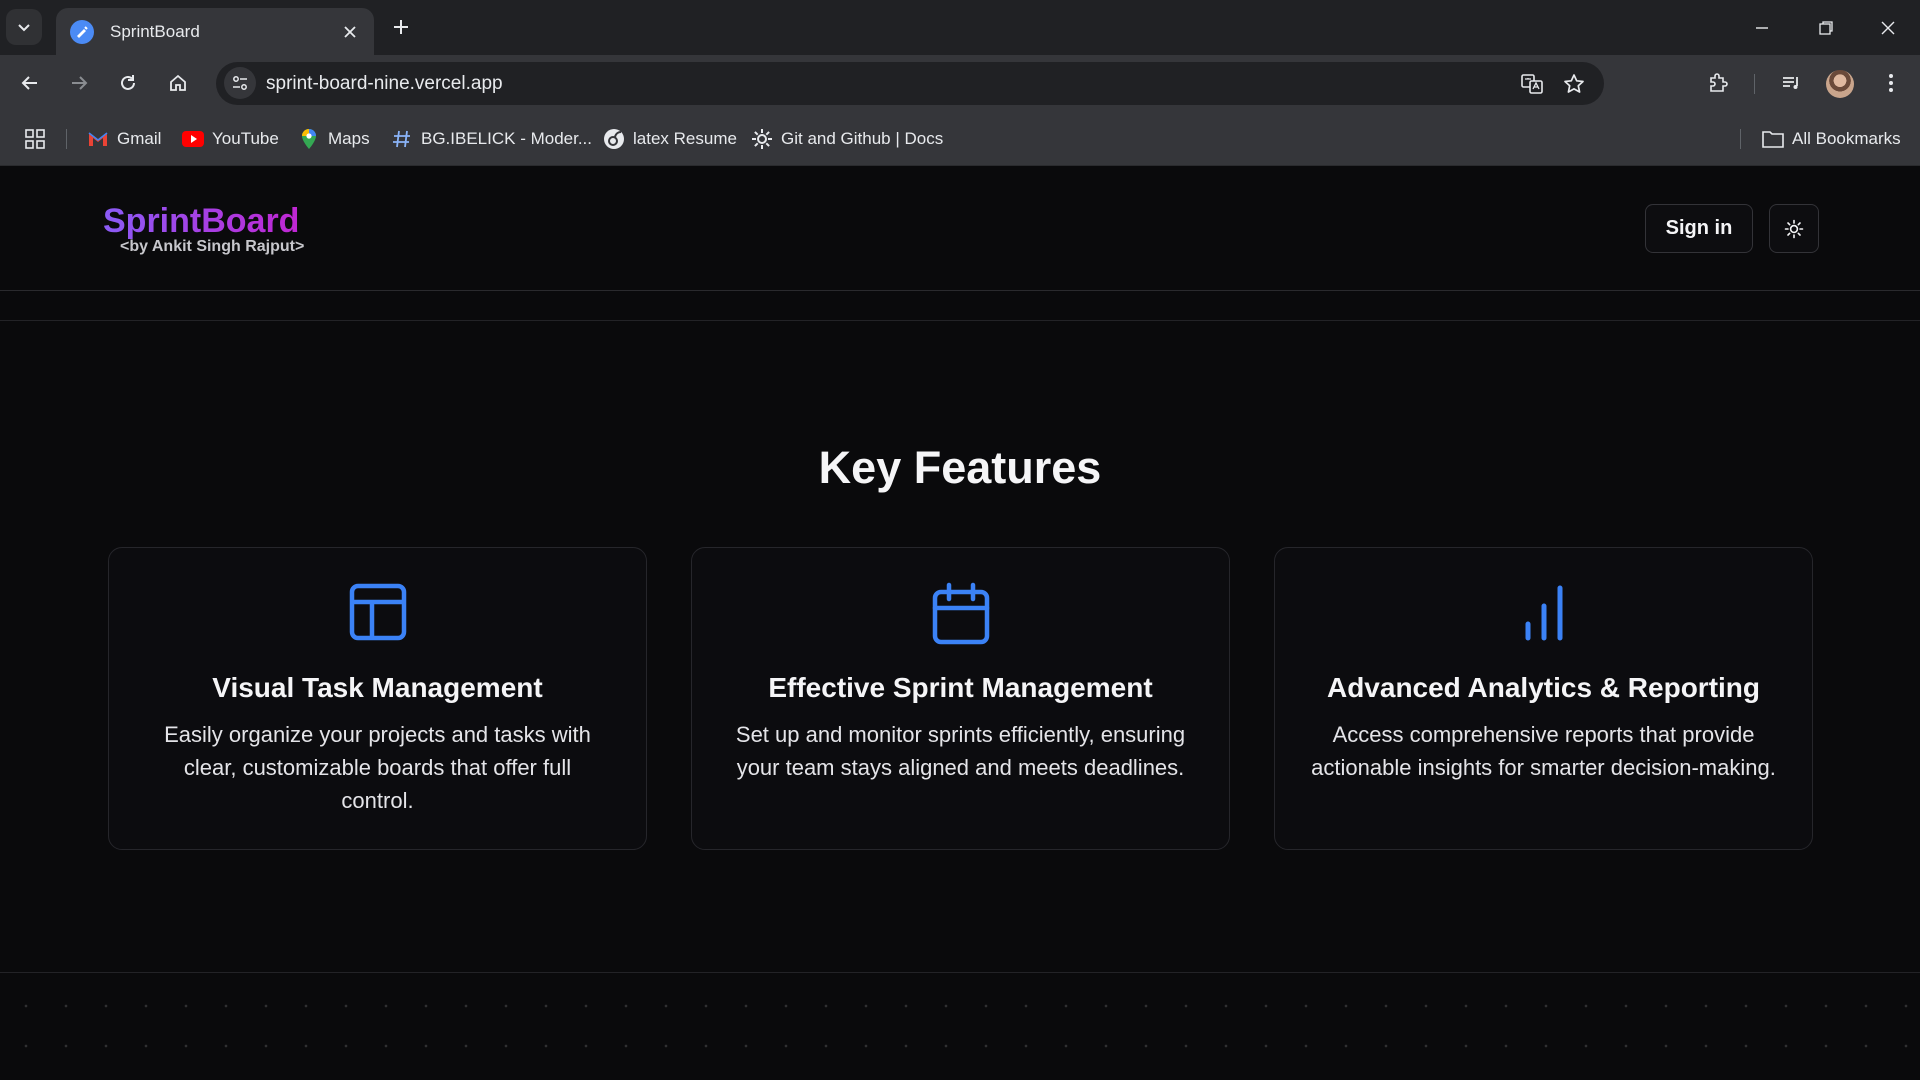  I want to click on features-heading: Key Features, so click(960, 467).